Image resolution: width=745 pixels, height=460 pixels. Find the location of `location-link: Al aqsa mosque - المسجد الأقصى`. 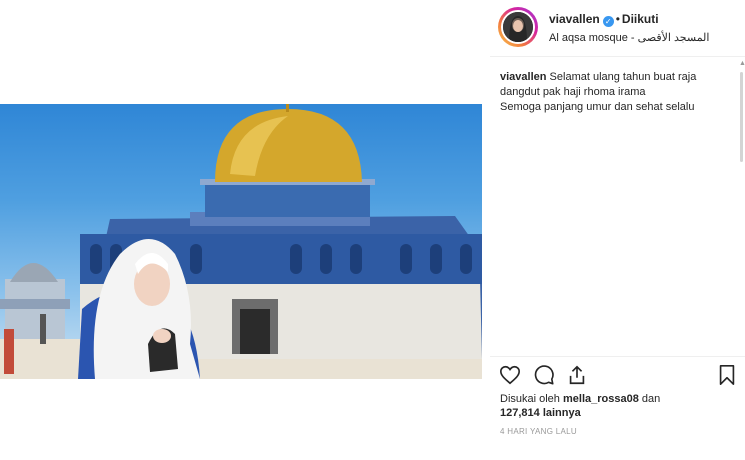

location-link: Al aqsa mosque - المسجد الأقصى is located at coordinates (629, 37).